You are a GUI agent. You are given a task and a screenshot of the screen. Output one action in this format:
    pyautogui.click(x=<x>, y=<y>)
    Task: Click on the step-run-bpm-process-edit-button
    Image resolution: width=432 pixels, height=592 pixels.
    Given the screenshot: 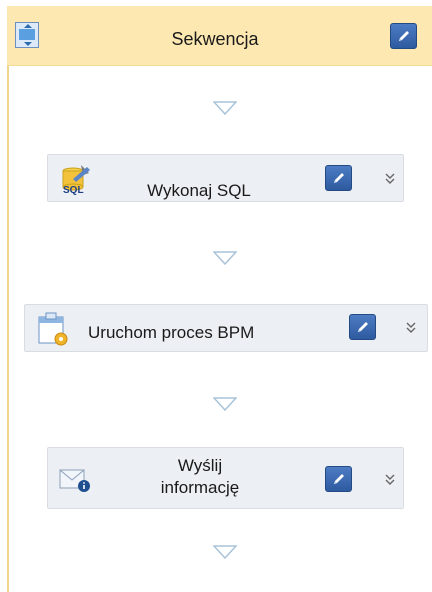 What is the action you would take?
    pyautogui.click(x=362, y=327)
    